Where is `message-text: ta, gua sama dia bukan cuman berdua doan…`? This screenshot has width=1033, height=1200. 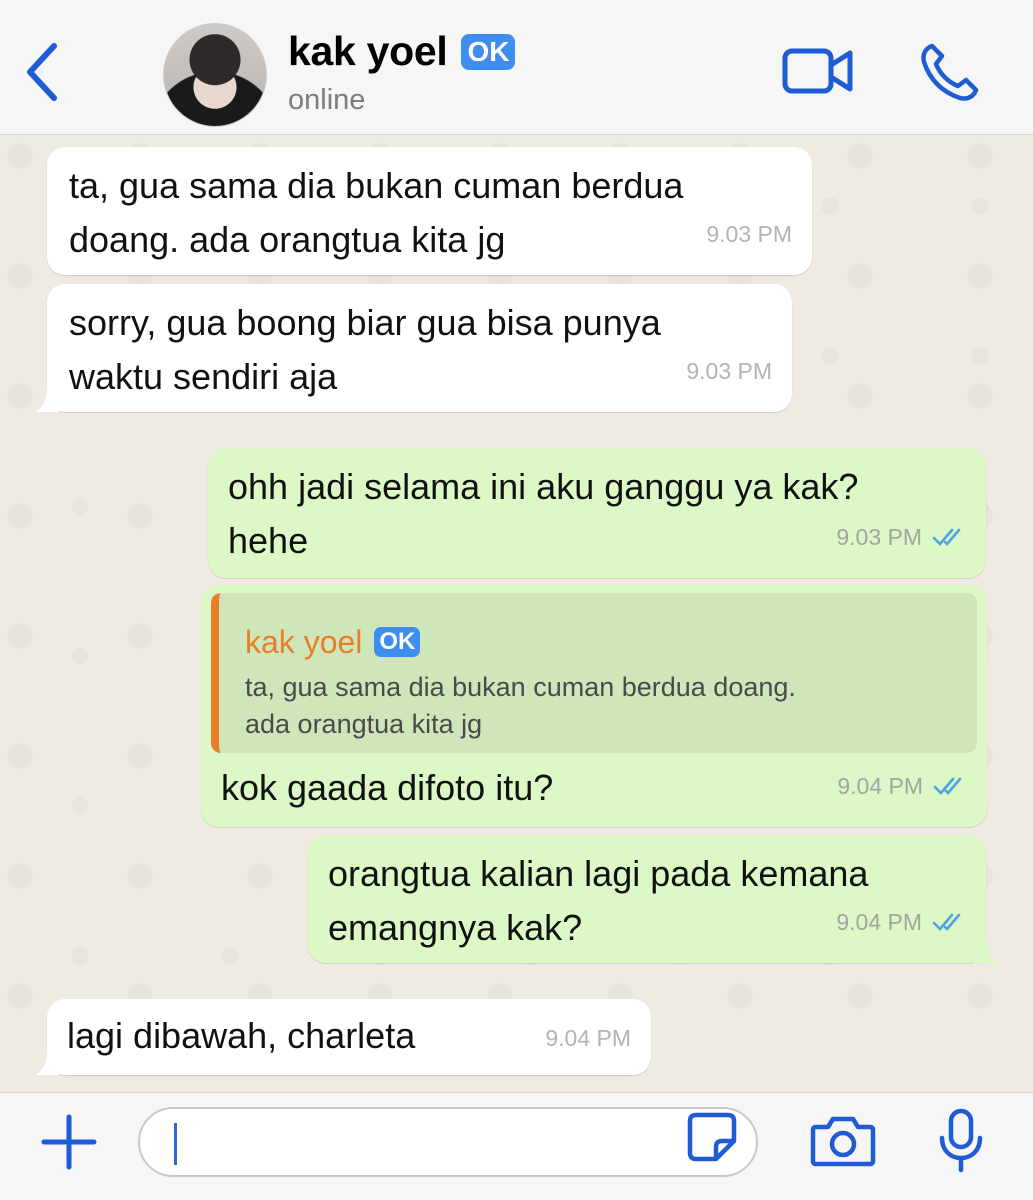
message-text: ta, gua sama dia bukan cuman berdua doan… is located at coordinates (376, 212).